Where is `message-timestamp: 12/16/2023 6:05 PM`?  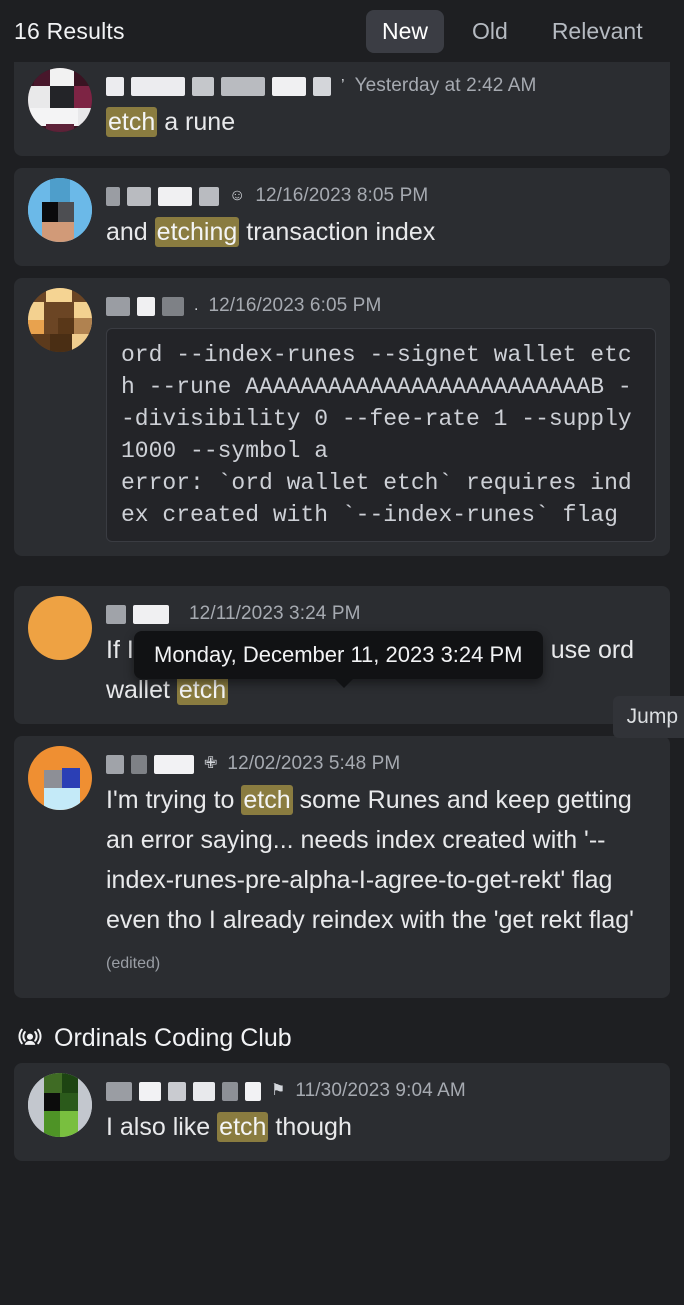
message-timestamp: 12/16/2023 6:05 PM is located at coordinates (294, 306).